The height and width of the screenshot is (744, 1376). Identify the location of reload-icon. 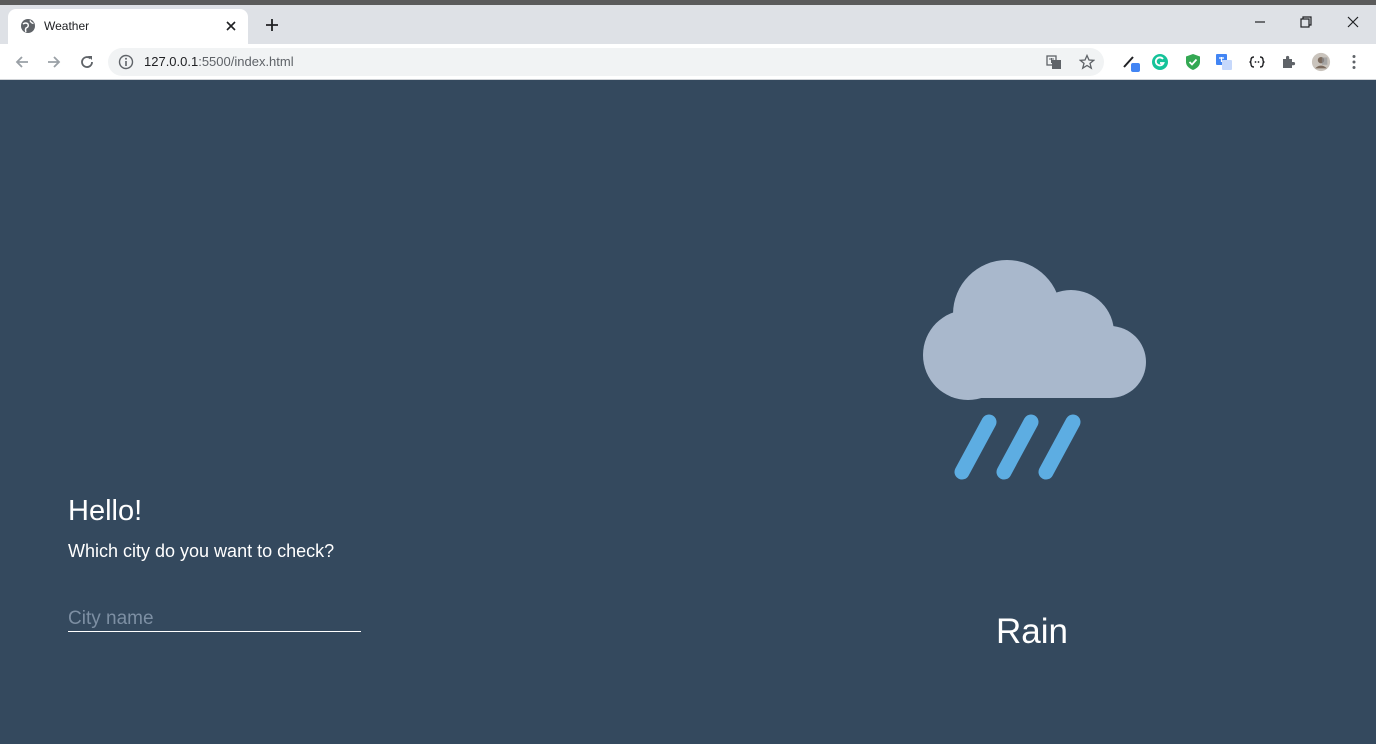
(87, 62).